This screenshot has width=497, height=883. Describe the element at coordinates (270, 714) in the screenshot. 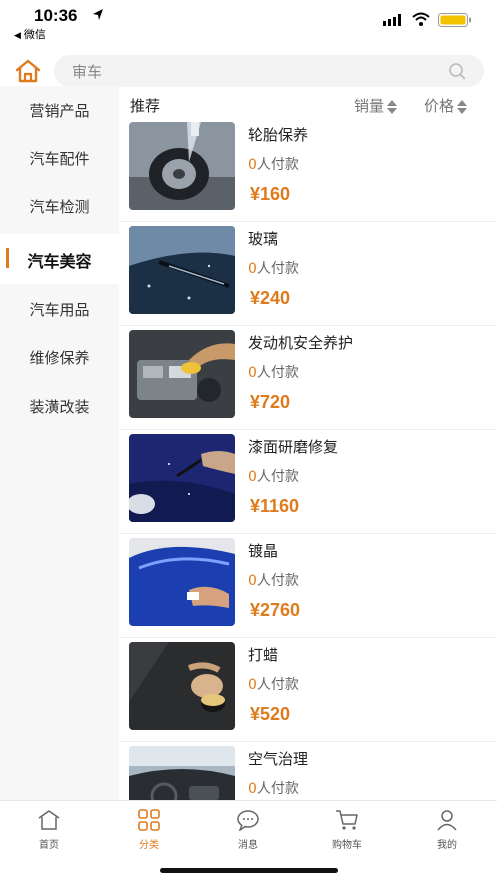

I see `product-price: ¥520` at that location.